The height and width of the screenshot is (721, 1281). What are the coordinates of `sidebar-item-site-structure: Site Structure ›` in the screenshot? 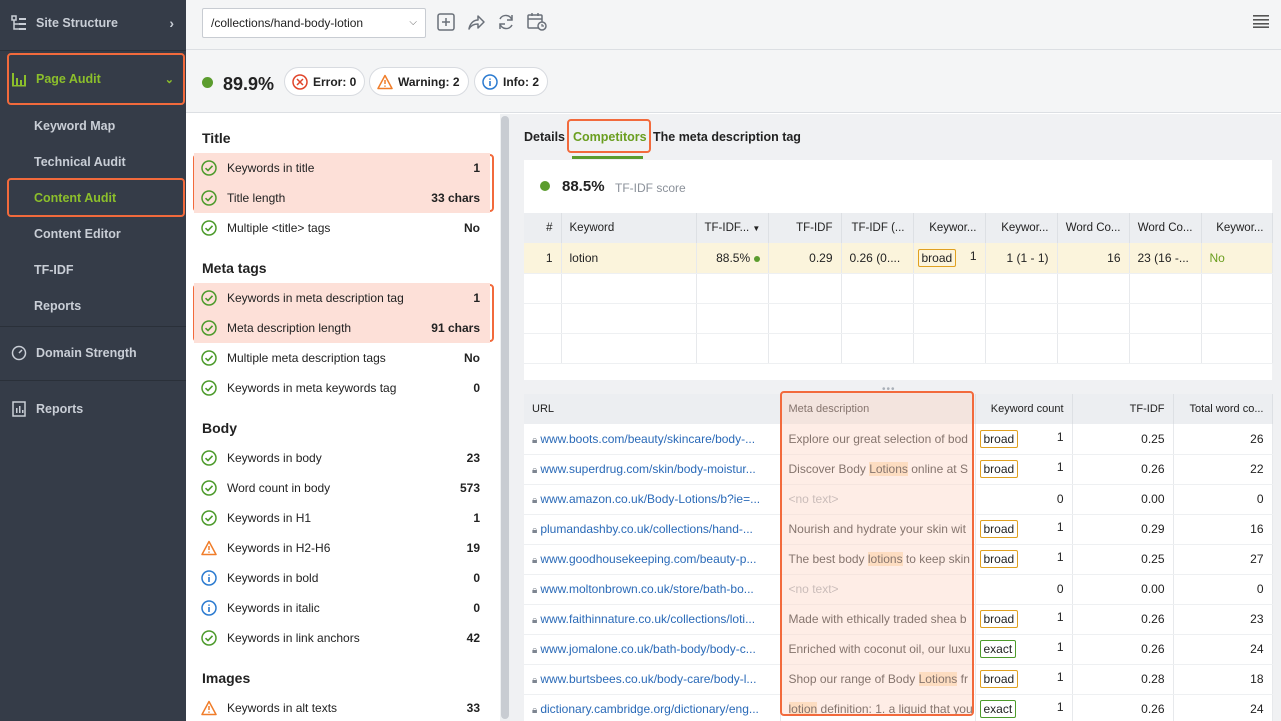 It's located at (93, 23).